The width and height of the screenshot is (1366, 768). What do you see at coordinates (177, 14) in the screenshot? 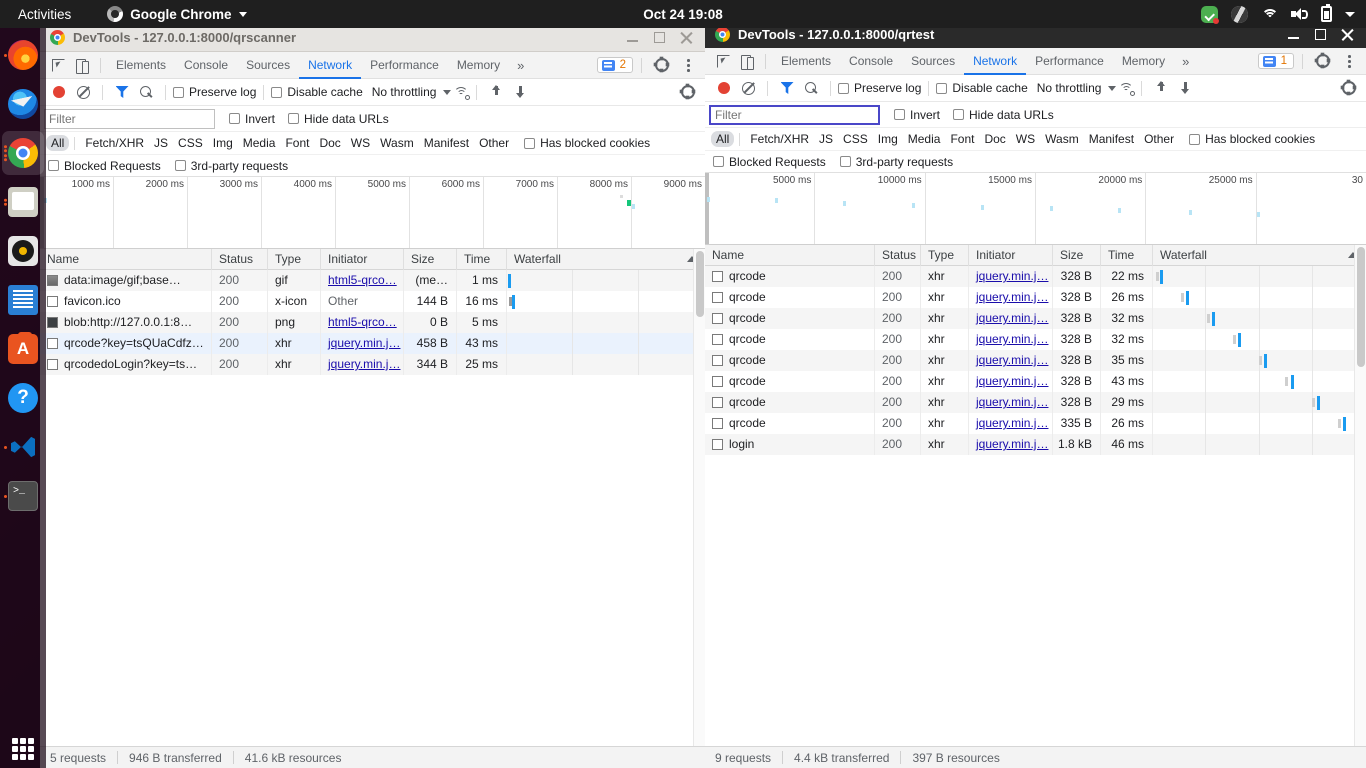
I see `app-menu-button: Google Chrome` at bounding box center [177, 14].